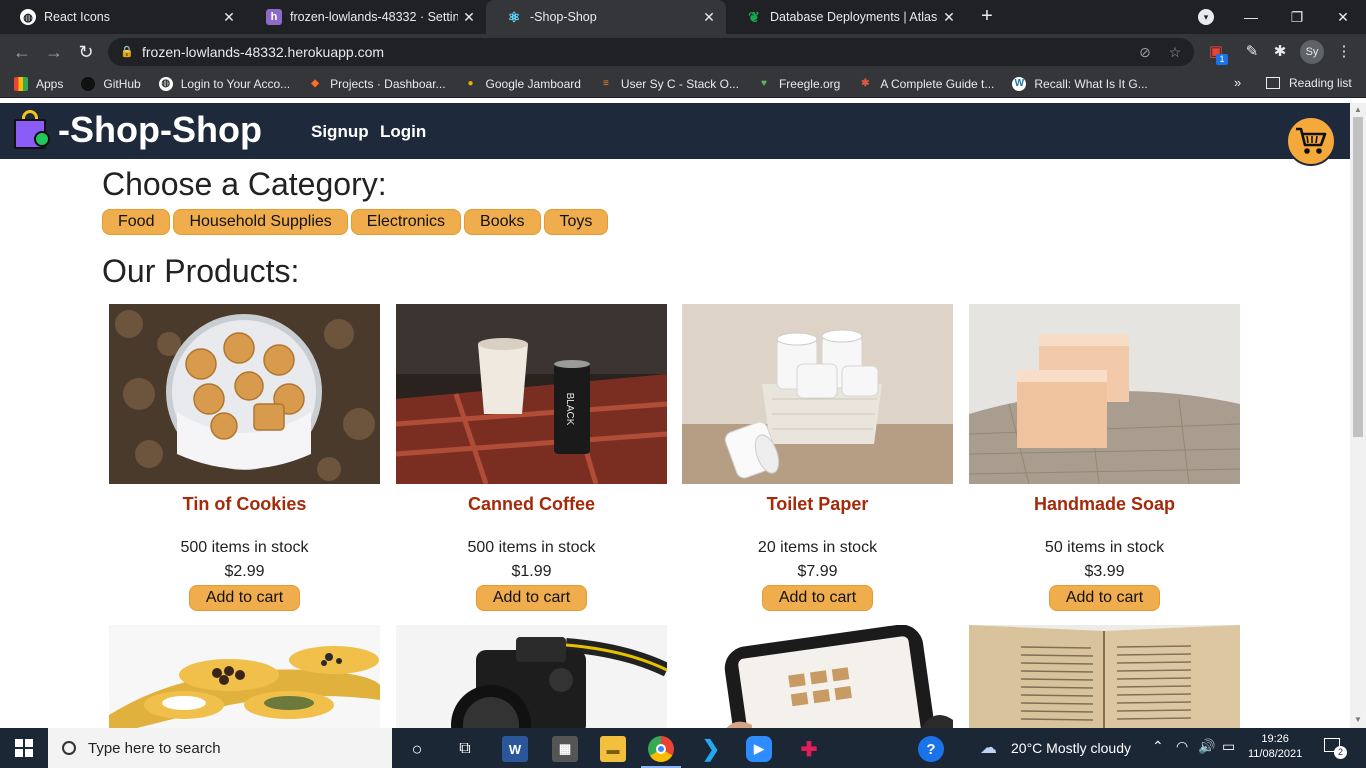 The image size is (1366, 768). I want to click on file-explorer-icon: ▬, so click(613, 749).